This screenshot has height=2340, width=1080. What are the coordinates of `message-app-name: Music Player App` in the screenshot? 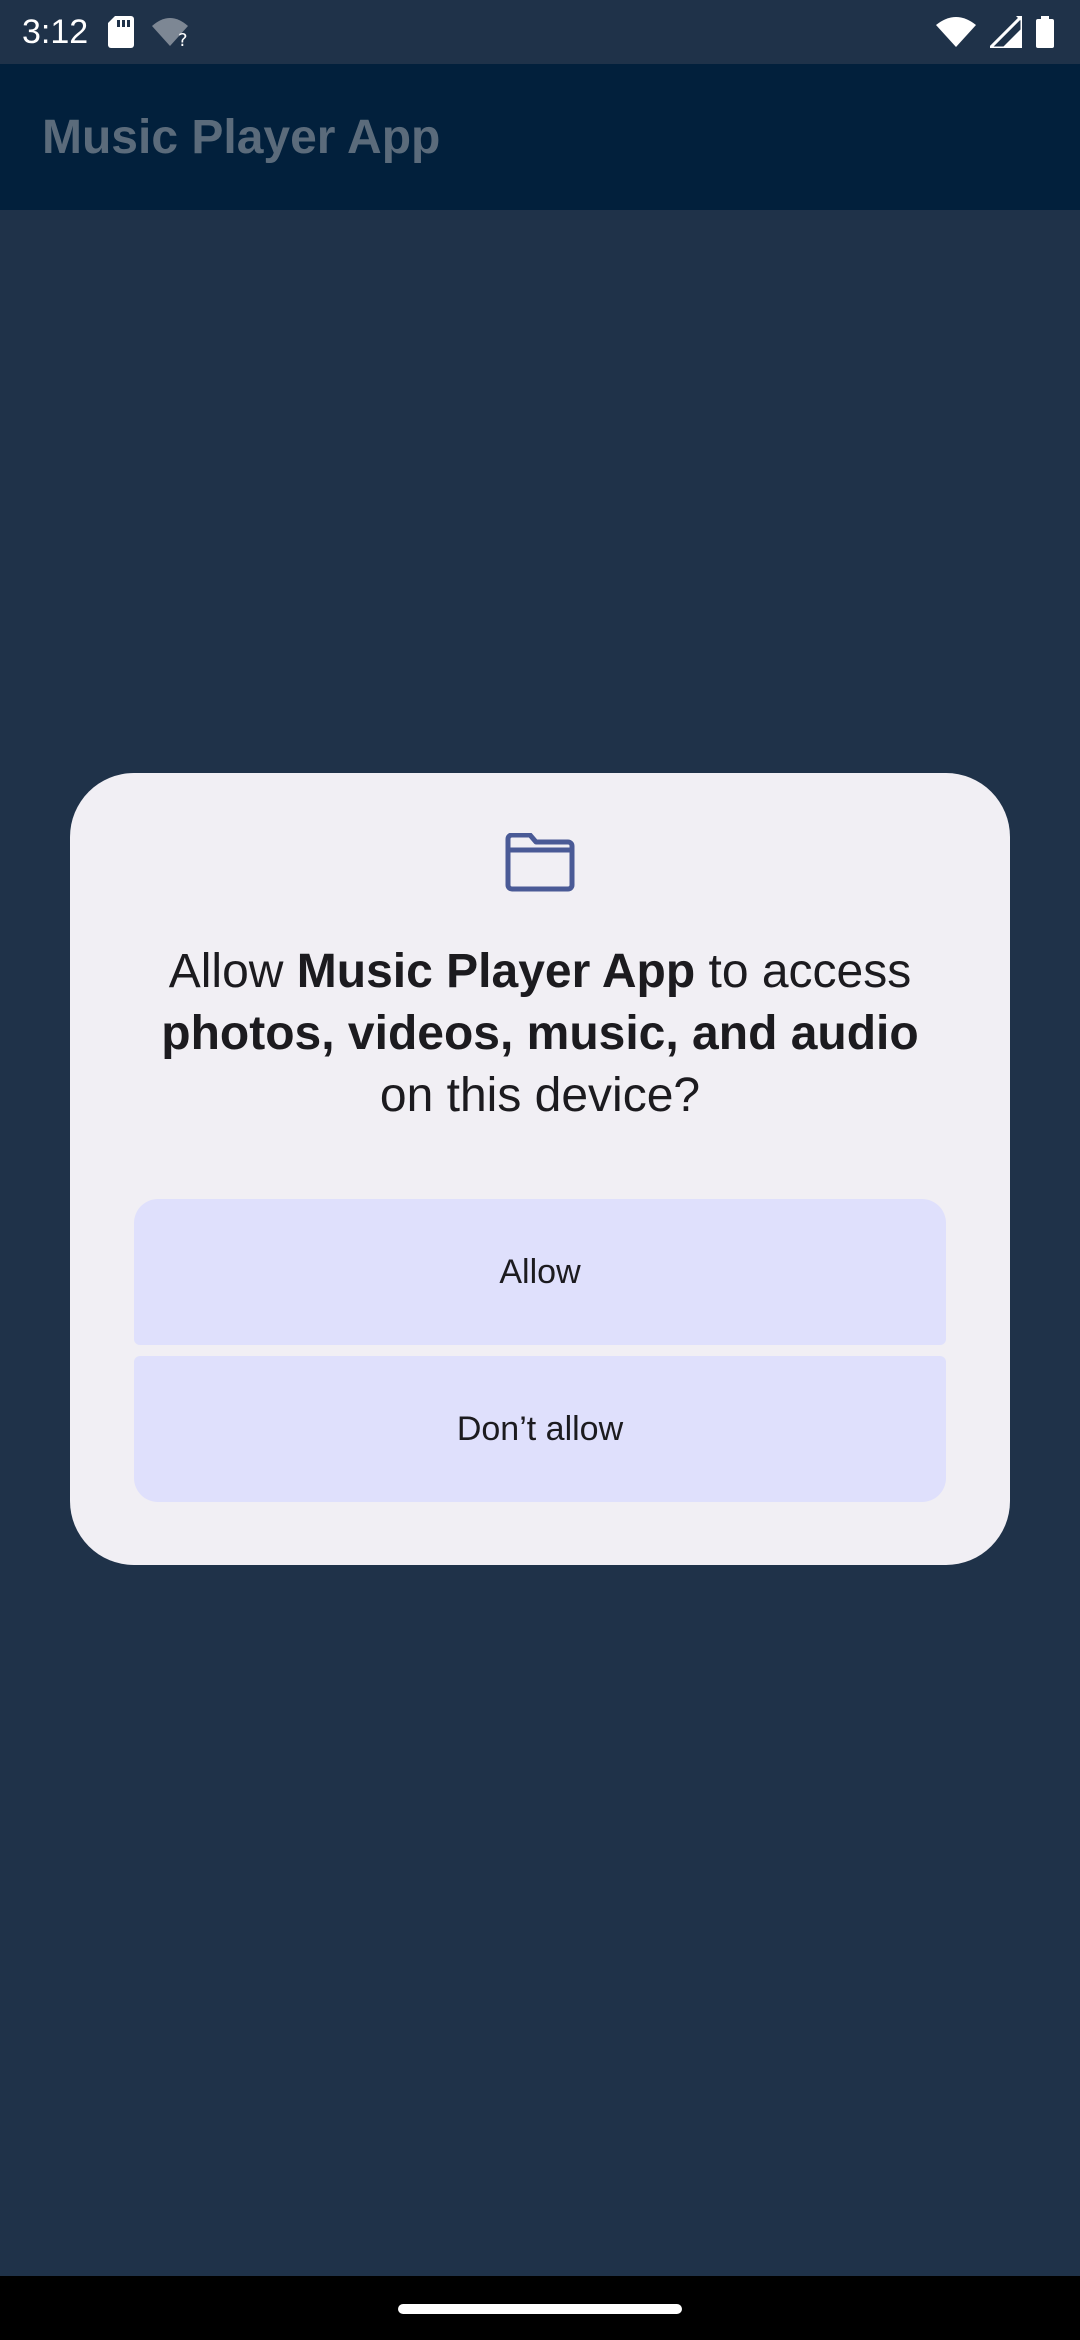 It's located at (496, 971).